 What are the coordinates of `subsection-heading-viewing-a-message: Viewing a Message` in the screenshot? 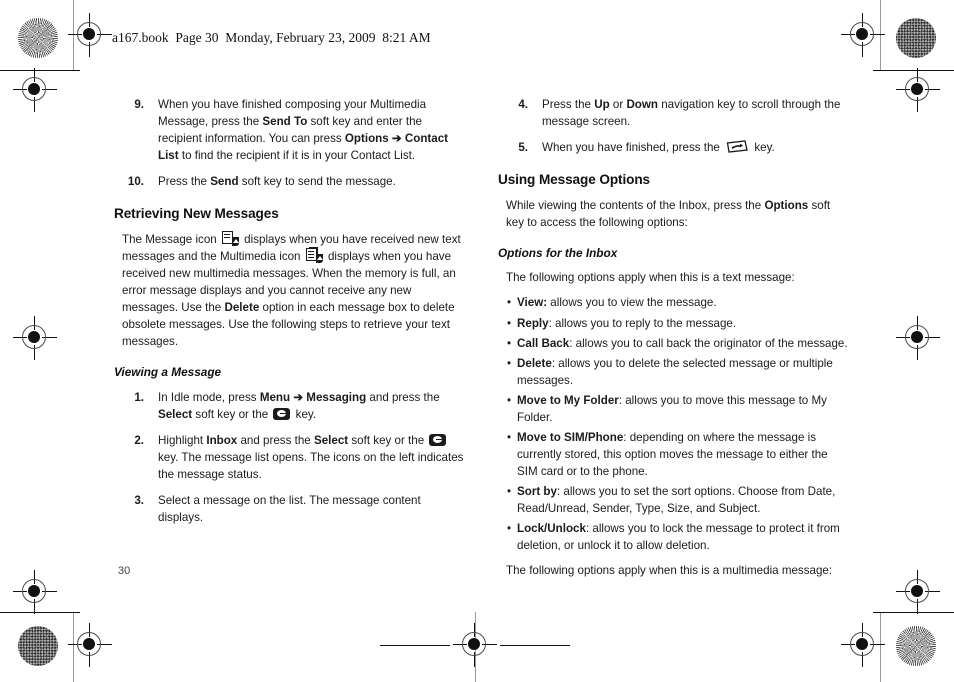 It's located at (168, 372).